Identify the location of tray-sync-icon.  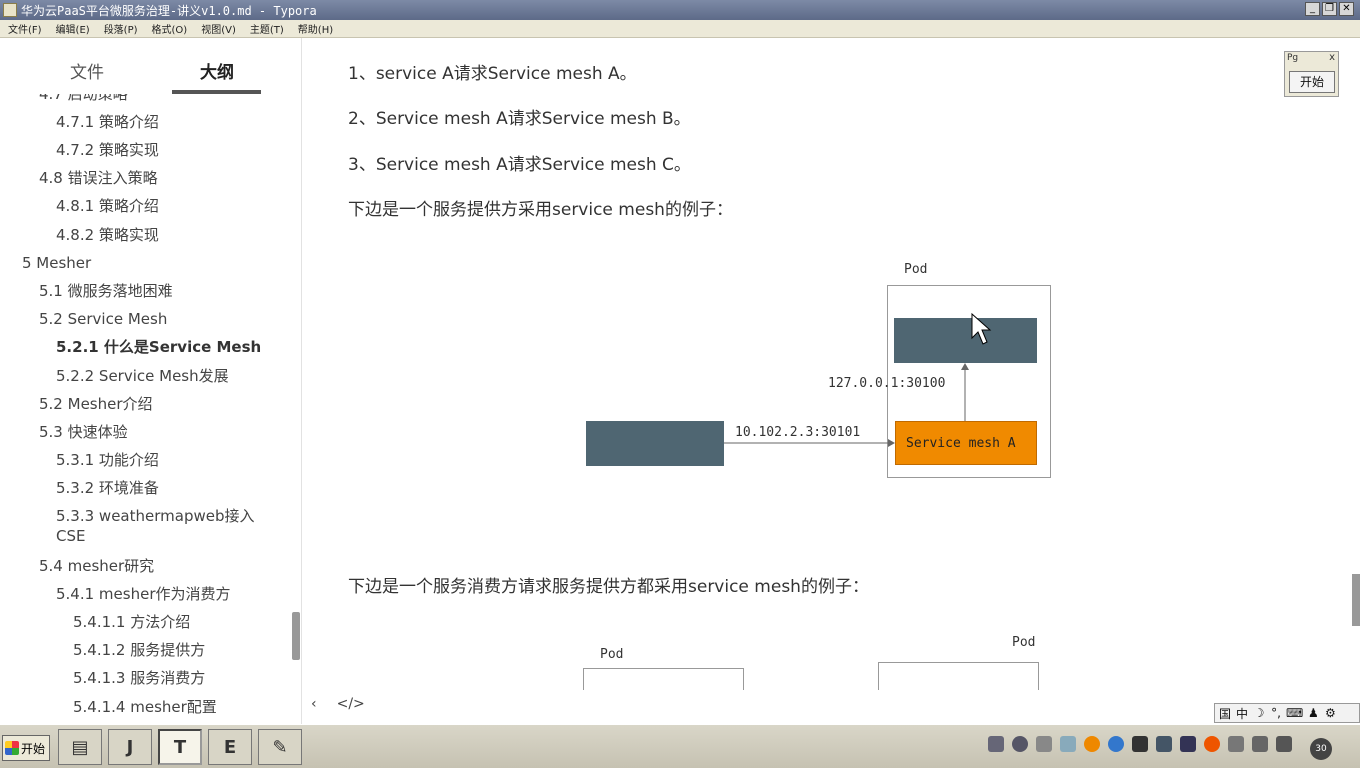
(1116, 744).